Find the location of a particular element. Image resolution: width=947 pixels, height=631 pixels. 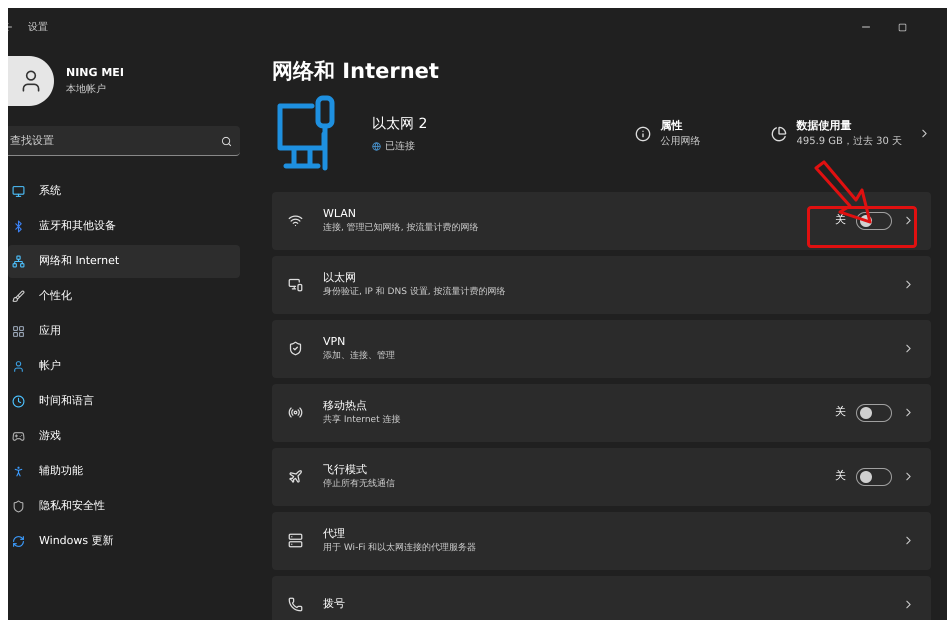

settings-row: 以太网 身份验证, IP 和 DNS 设置, 按流量计费的网络 is located at coordinates (601, 285).